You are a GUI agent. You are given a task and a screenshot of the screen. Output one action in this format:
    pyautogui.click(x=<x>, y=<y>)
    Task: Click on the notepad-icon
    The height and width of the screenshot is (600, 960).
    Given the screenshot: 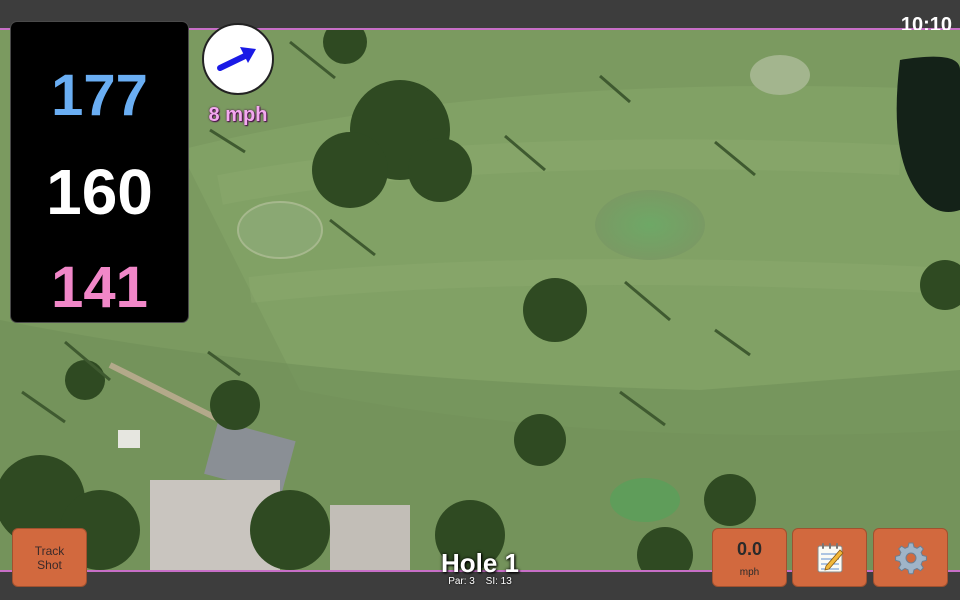 What is the action you would take?
    pyautogui.click(x=830, y=557)
    